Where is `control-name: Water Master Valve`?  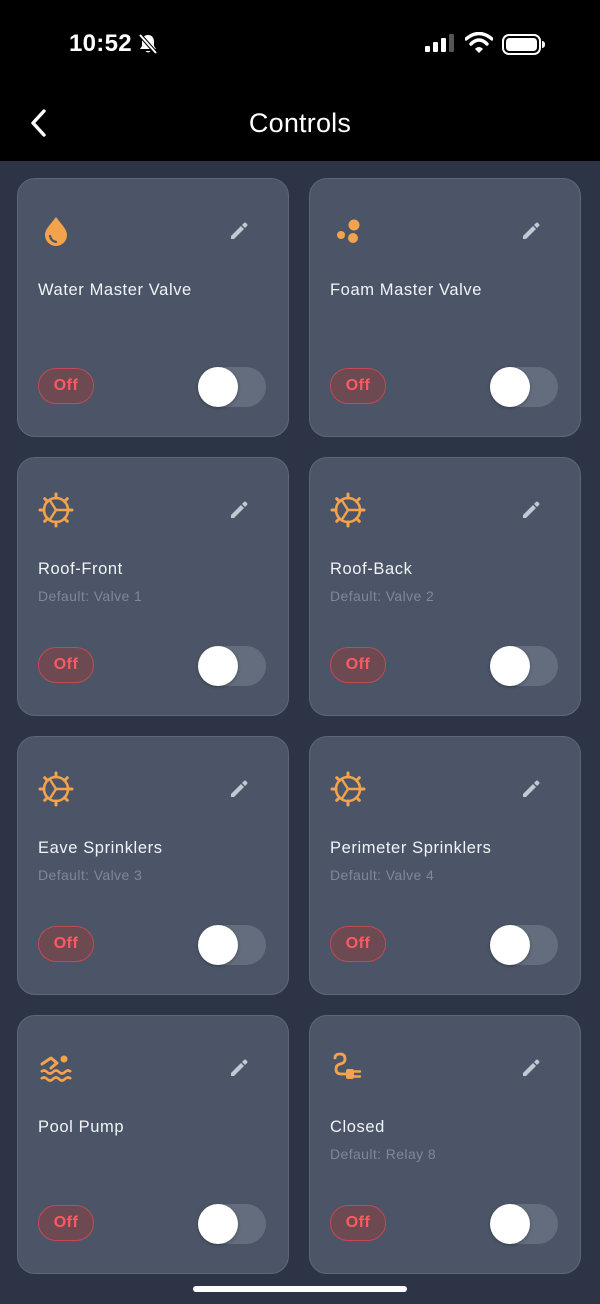 control-name: Water Master Valve is located at coordinates (115, 290).